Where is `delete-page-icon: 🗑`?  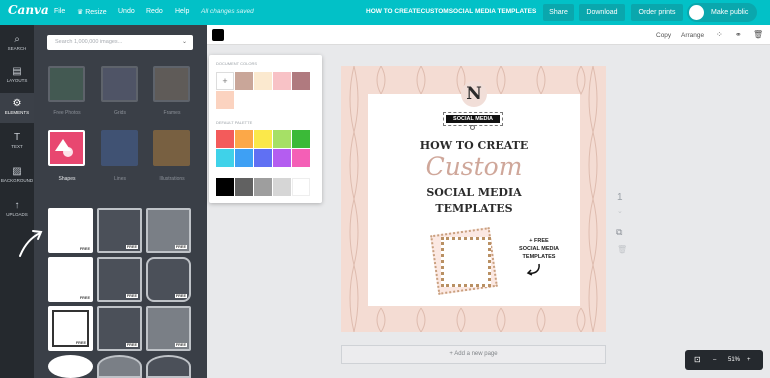
delete-page-icon: 🗑 is located at coordinates (622, 249).